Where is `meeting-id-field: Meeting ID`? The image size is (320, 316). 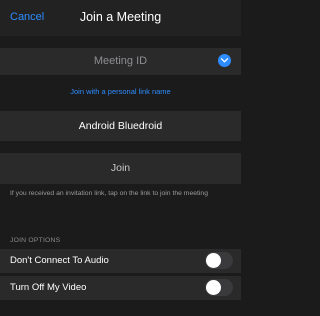
meeting-id-field: Meeting ID is located at coordinates (120, 61).